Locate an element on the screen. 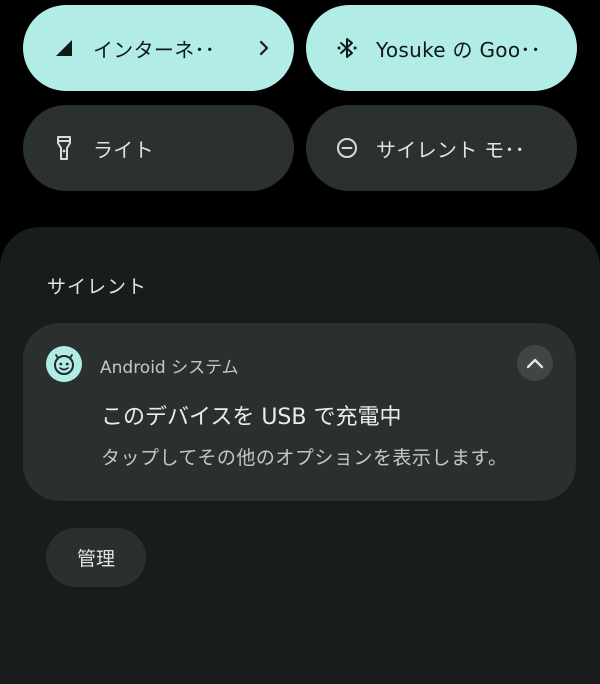  collapse-notification-button is located at coordinates (535, 363).